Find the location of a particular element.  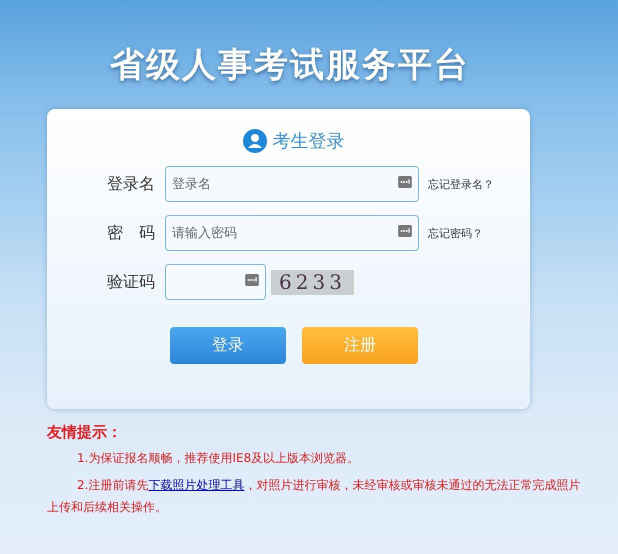

username-field: 登录名 is located at coordinates (292, 184).